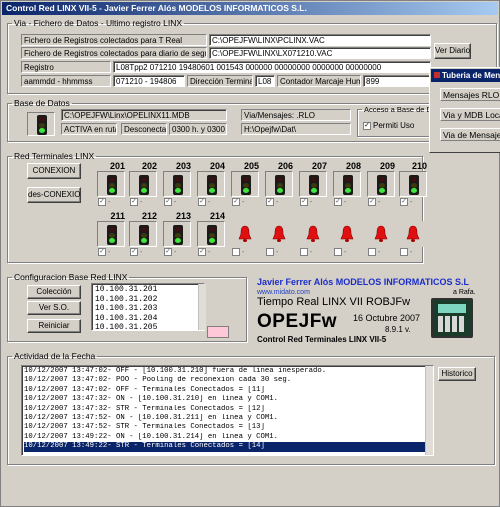 This screenshot has height=507, width=500. I want to click on terminal-204: 204 ✓ -, so click(211, 185).